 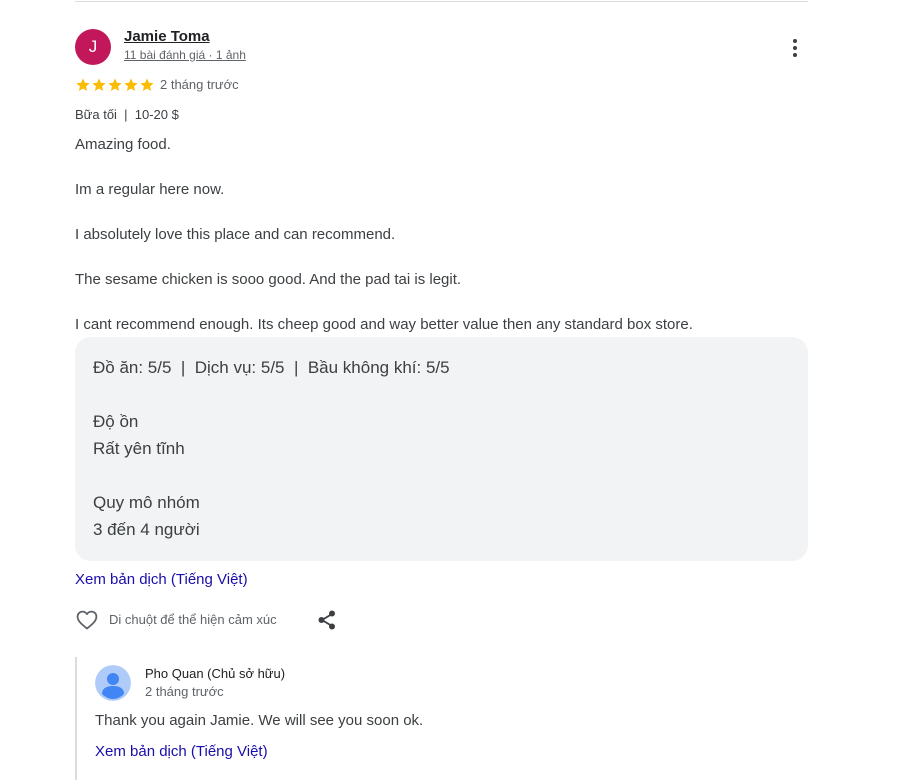 What do you see at coordinates (185, 55) in the screenshot?
I see `reviewer-meta-link: 11 bài đánh giá · 1 ảnh` at bounding box center [185, 55].